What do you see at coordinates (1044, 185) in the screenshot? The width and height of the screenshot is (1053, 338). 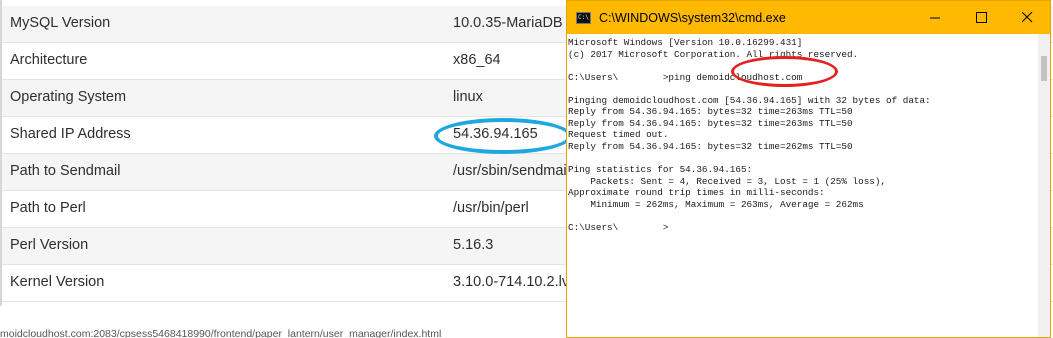 I see `cmd-scrollbar` at bounding box center [1044, 185].